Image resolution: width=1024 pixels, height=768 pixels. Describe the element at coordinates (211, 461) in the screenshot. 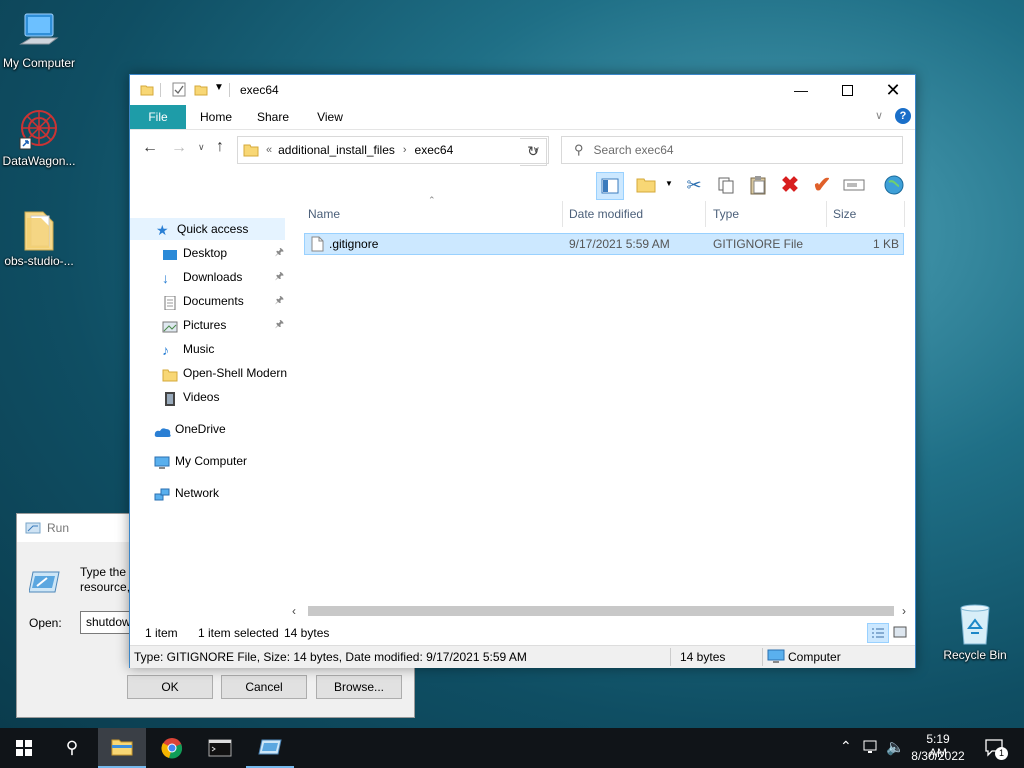

I see `nav-label: My Computer` at that location.